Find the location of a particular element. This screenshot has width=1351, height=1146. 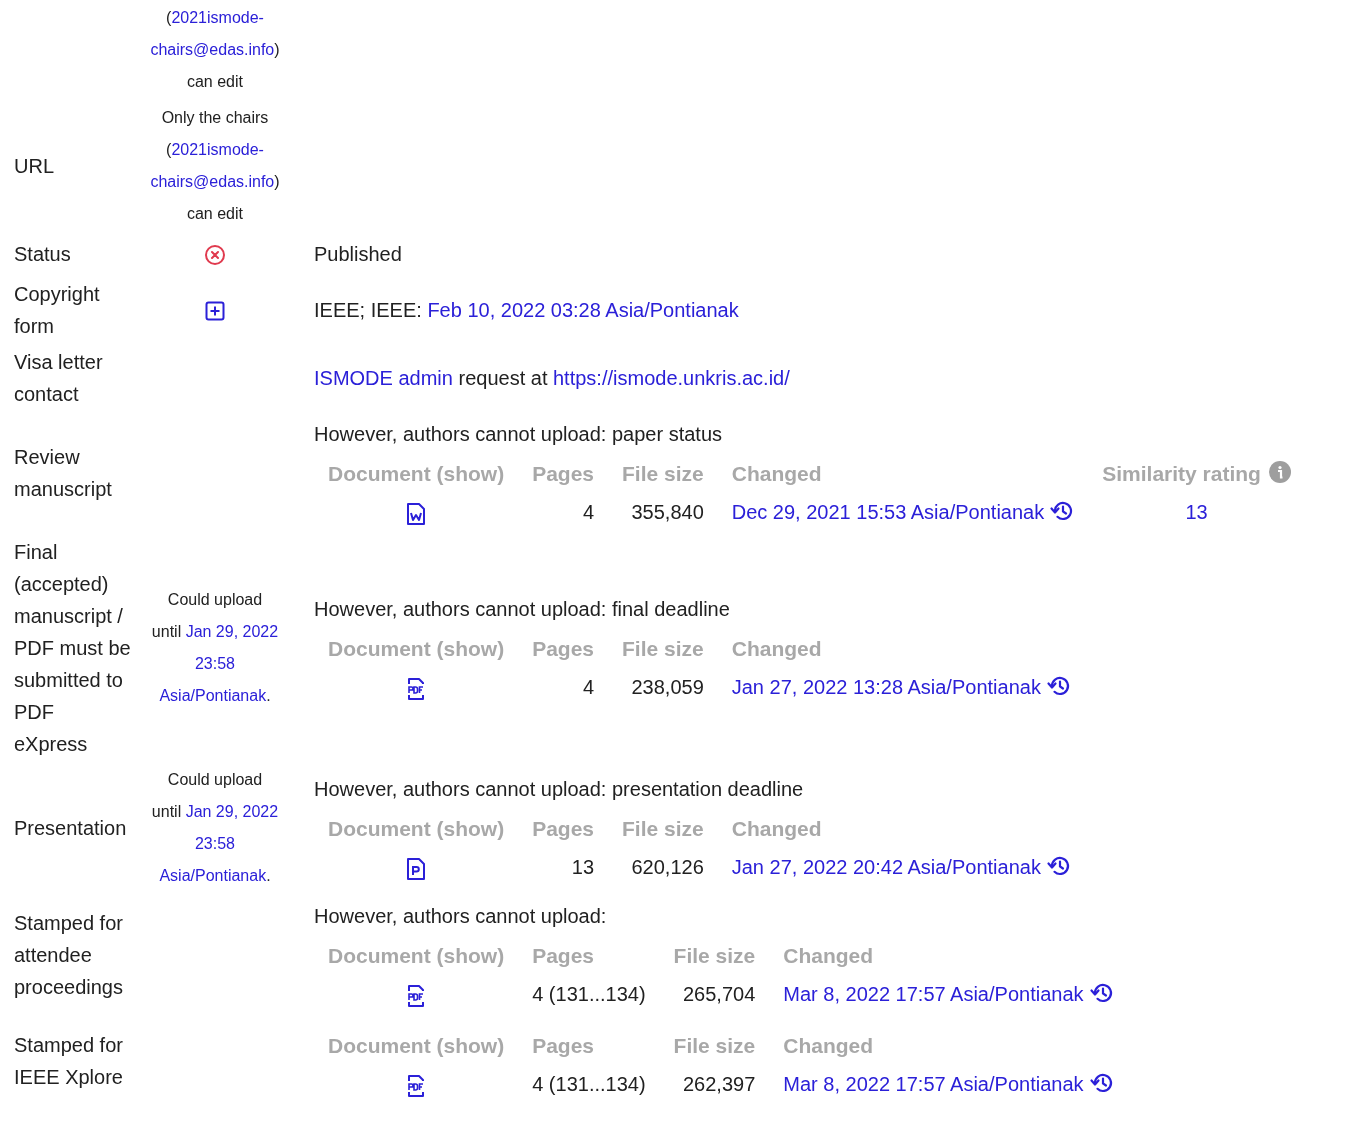

field-label: Presentation is located at coordinates (71, 828).